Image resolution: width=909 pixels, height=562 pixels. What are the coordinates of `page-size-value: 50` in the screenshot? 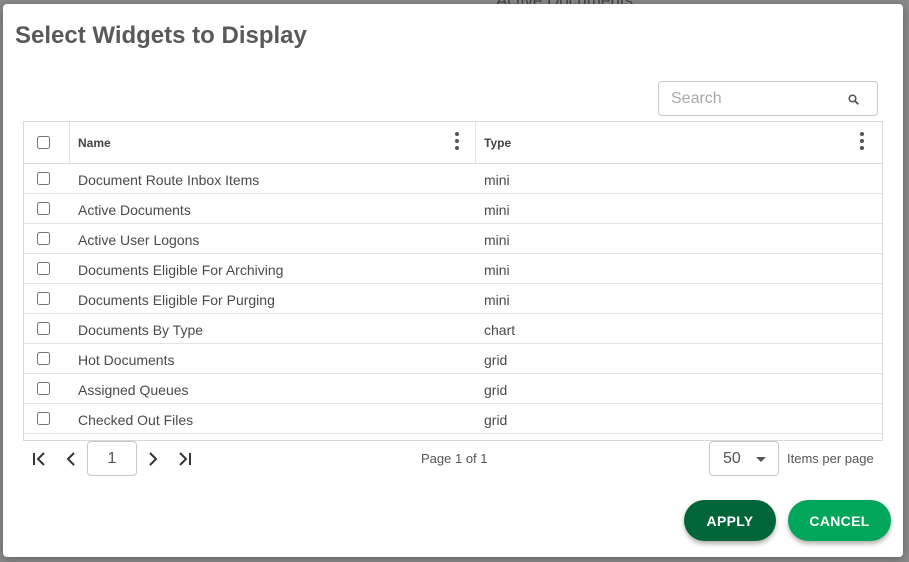 It's located at (732, 458).